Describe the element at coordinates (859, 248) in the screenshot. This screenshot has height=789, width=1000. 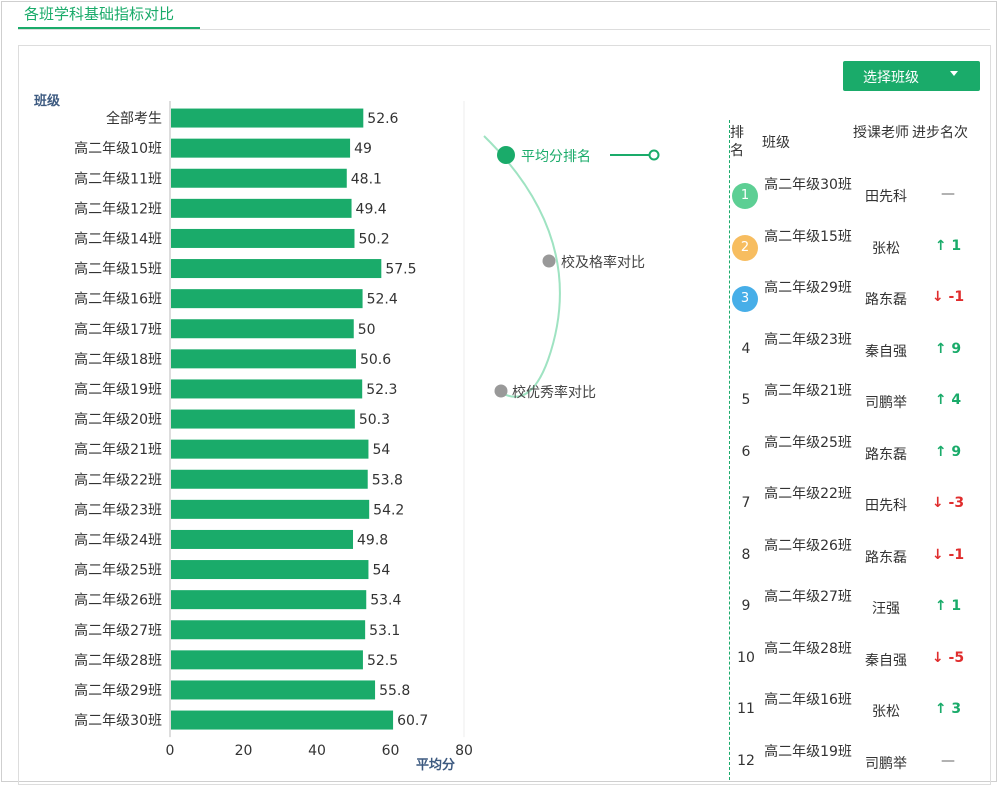
I see `table-row: 2 高二年级15班 张松 ↑ 1` at that location.